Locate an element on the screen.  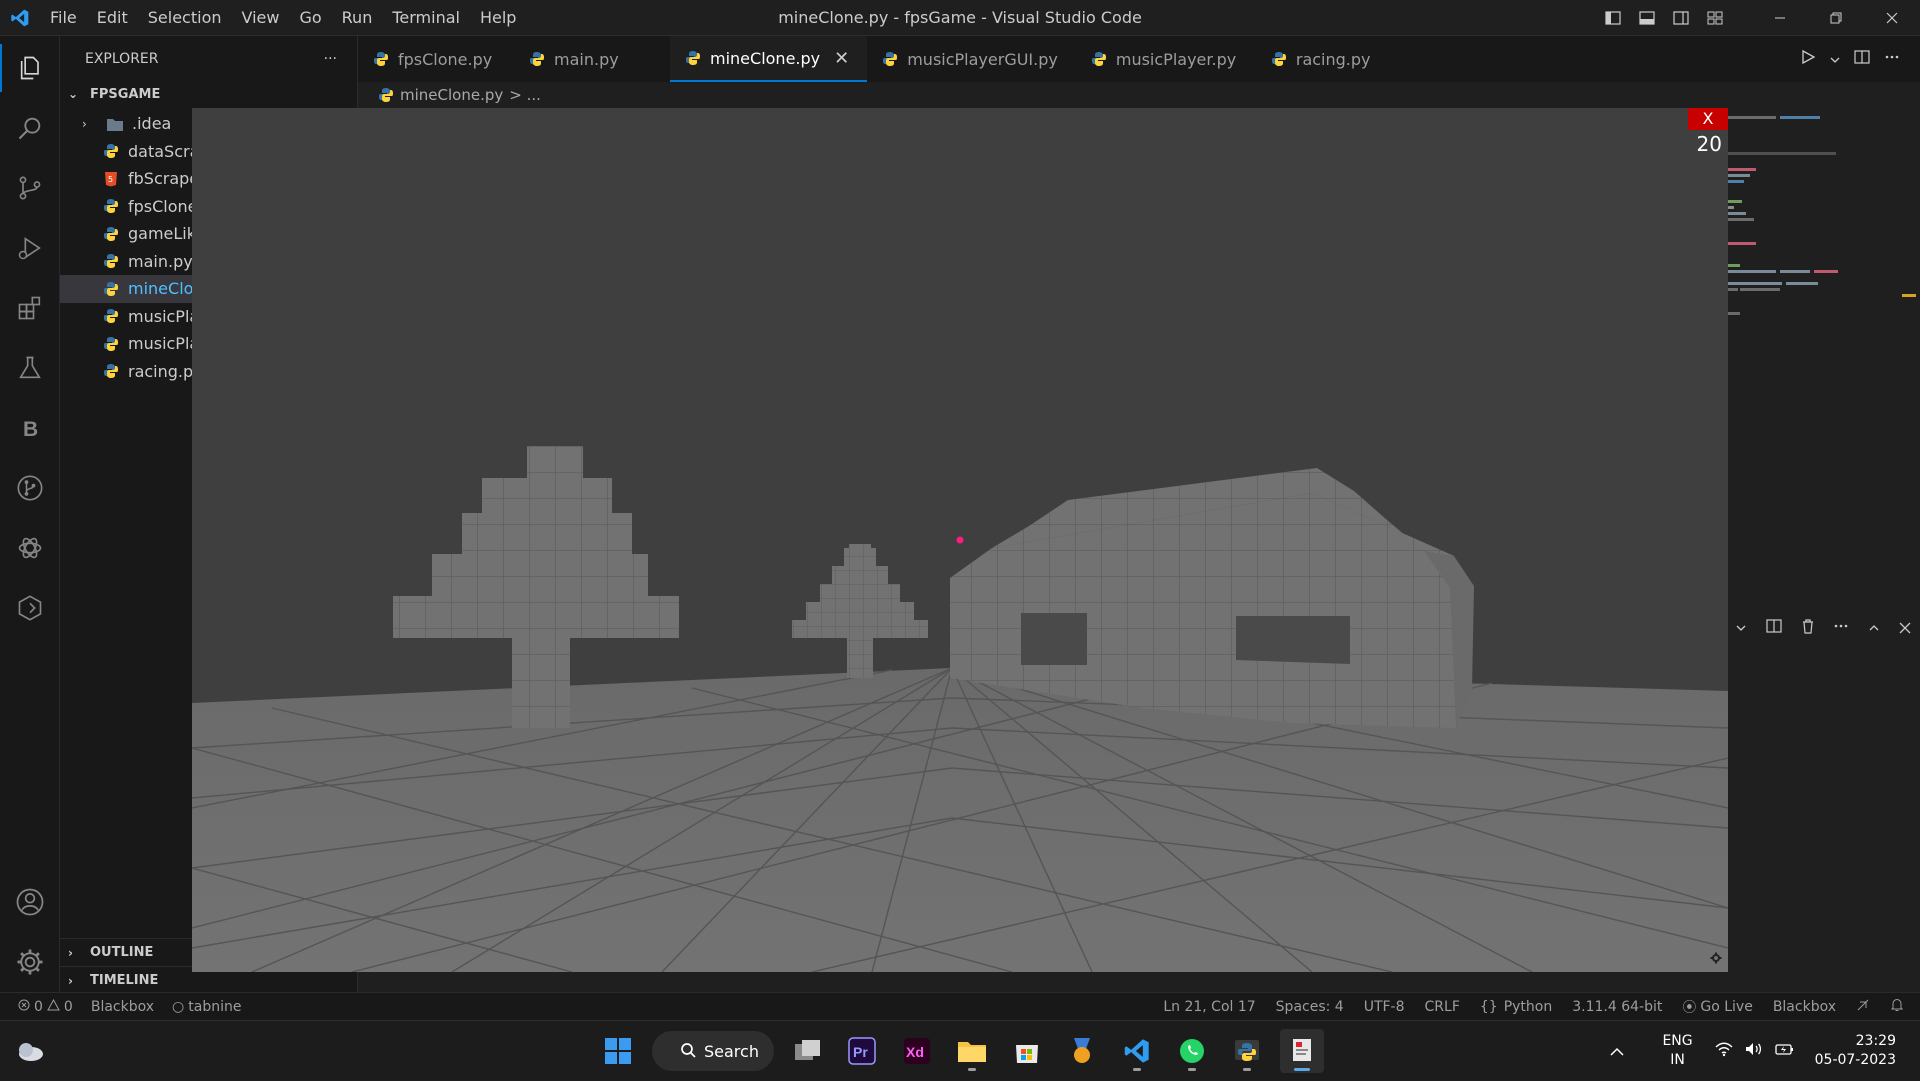
battery-charging-icon is located at coordinates (1784, 1051).